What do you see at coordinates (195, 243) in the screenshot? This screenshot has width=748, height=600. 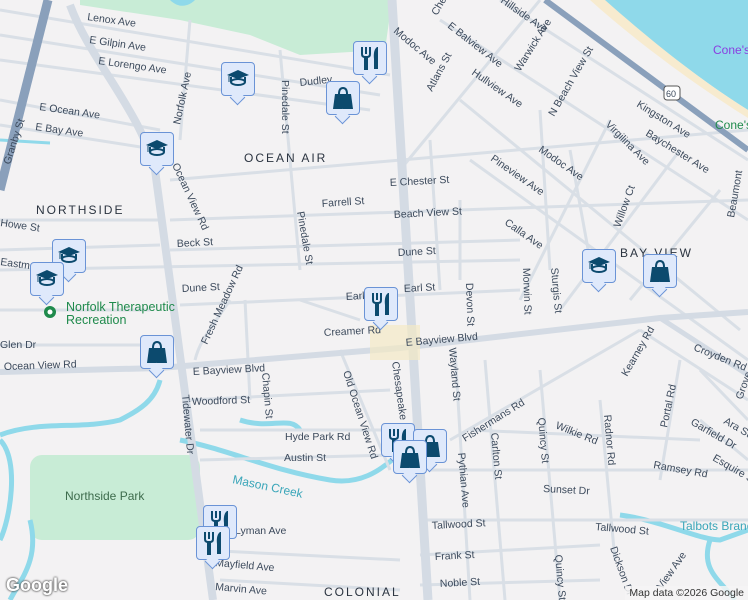 I see `svg-text: Beck St` at bounding box center [195, 243].